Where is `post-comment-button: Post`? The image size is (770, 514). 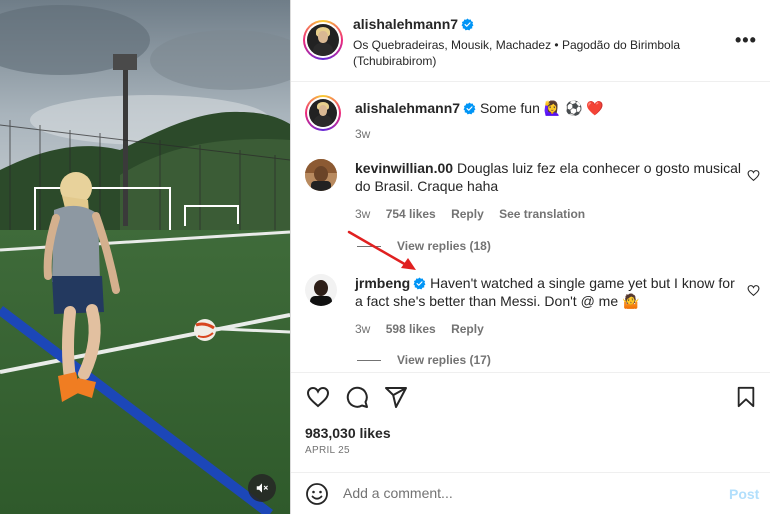
post-comment-button: Post is located at coordinates (744, 494).